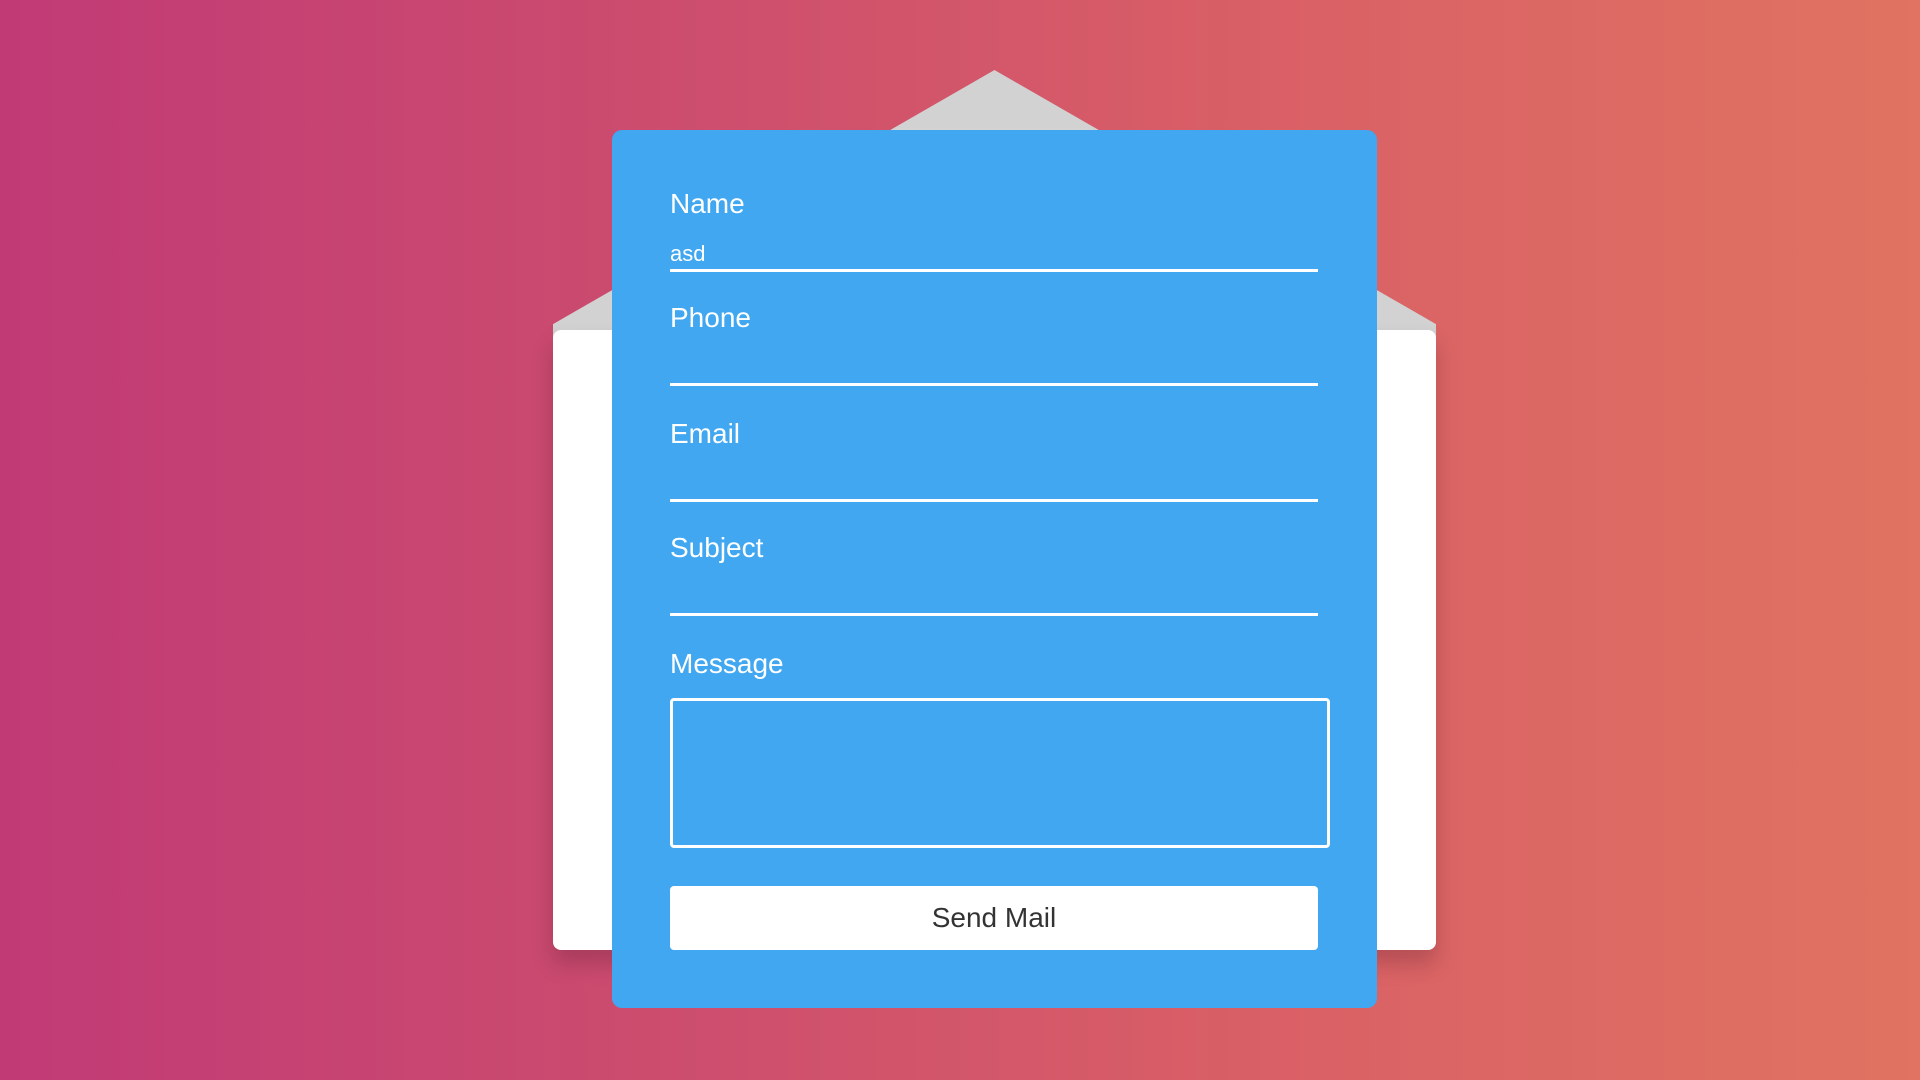  What do you see at coordinates (994, 918) in the screenshot?
I see `send-mail-button: Send Mail` at bounding box center [994, 918].